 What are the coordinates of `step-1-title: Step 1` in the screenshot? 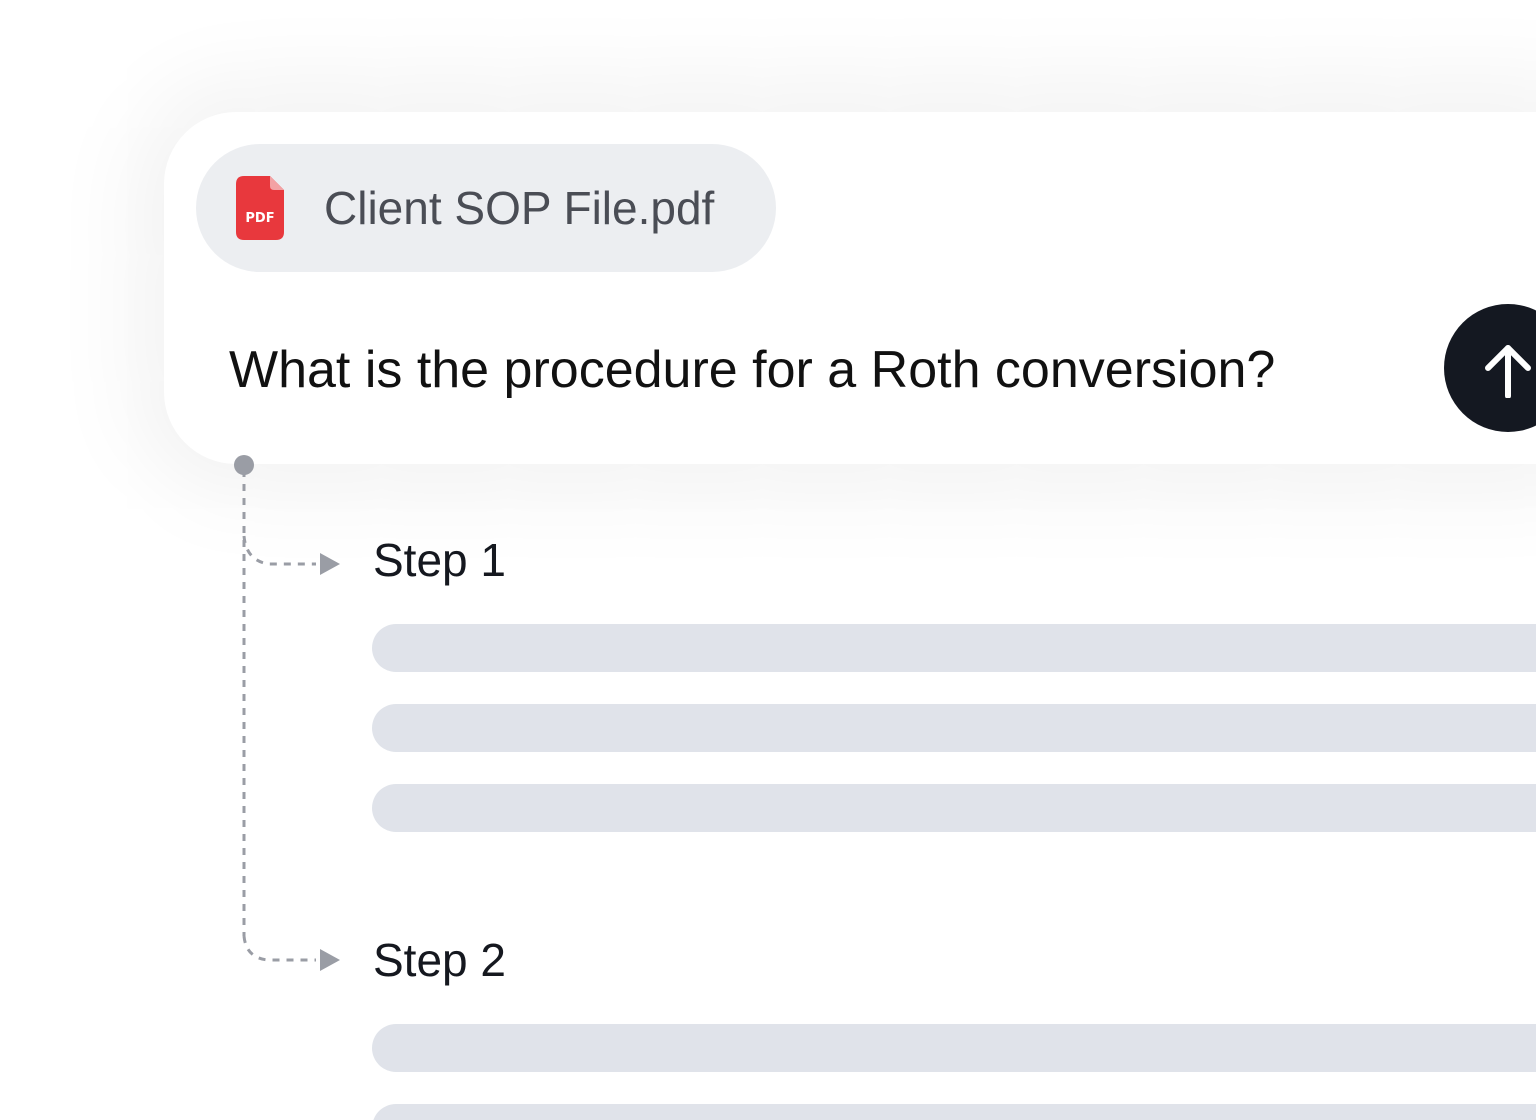 It's located at (439, 560).